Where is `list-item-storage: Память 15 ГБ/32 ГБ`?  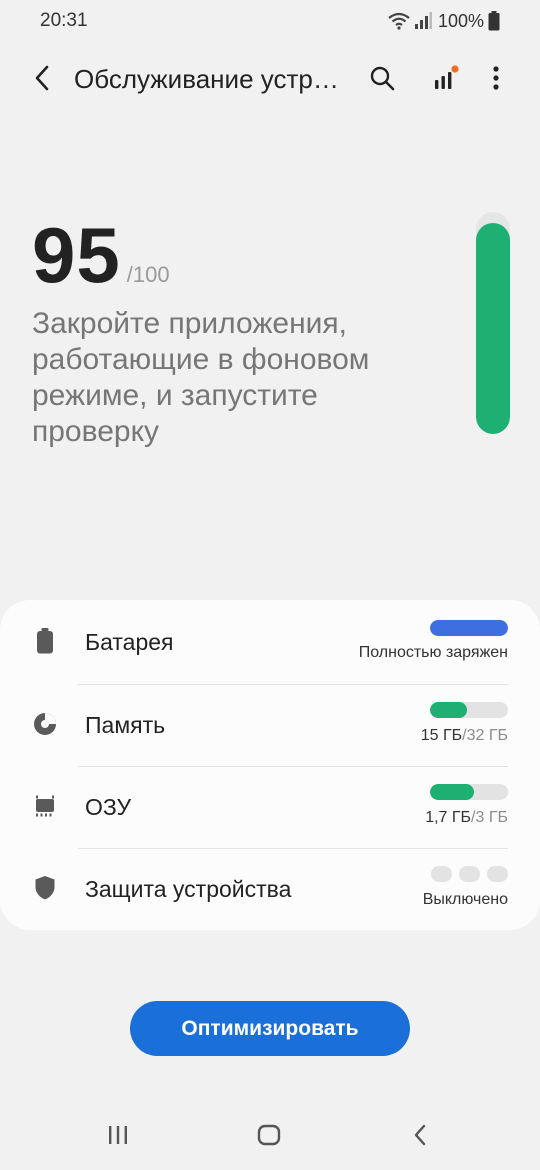 list-item-storage: Память 15 ГБ/32 ГБ is located at coordinates (270, 725).